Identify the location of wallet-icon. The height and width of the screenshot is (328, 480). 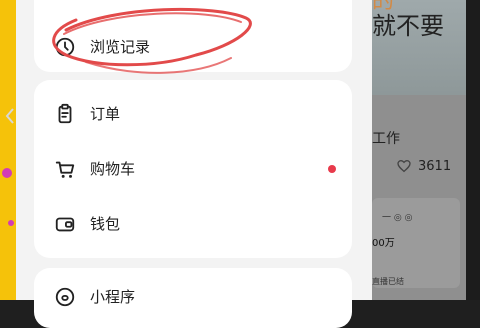
(65, 224).